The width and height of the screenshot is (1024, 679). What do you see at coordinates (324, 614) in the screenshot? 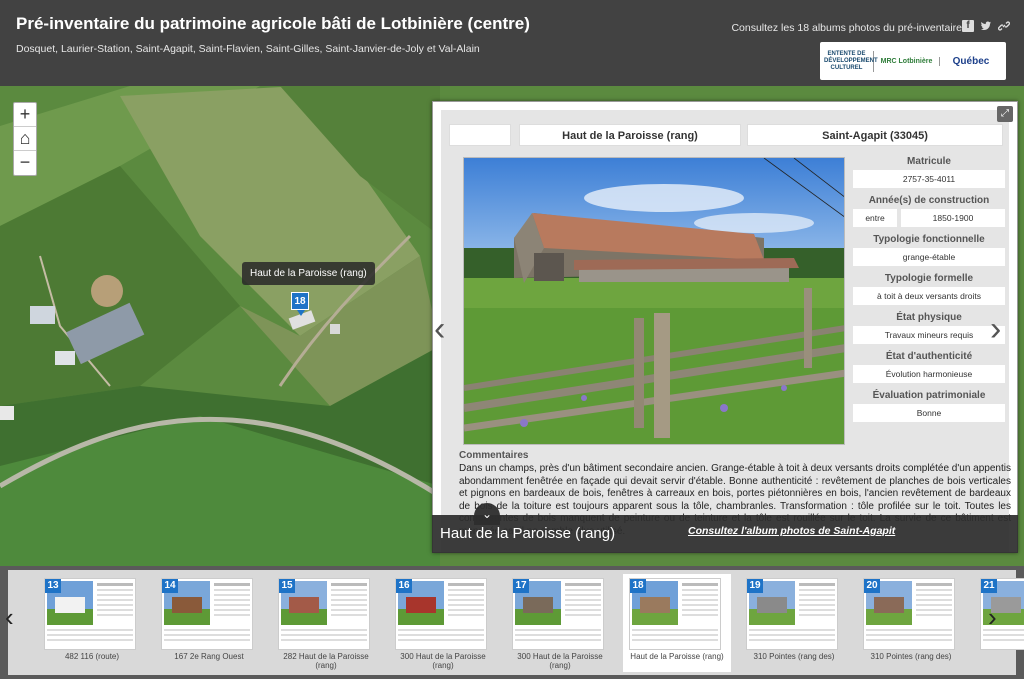
I see `thumbnail-image: 15` at bounding box center [324, 614].